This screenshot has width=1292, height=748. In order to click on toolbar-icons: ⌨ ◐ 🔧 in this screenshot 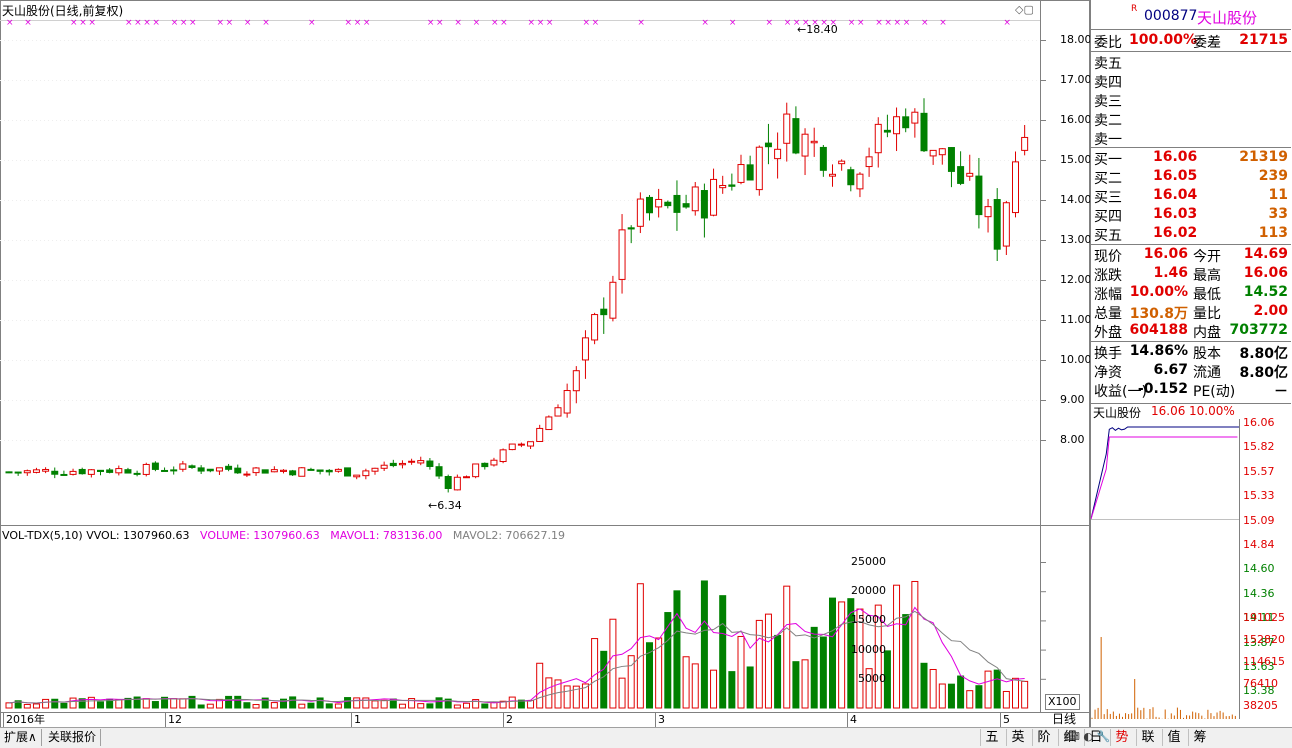, I will do `click(1087, 736)`.